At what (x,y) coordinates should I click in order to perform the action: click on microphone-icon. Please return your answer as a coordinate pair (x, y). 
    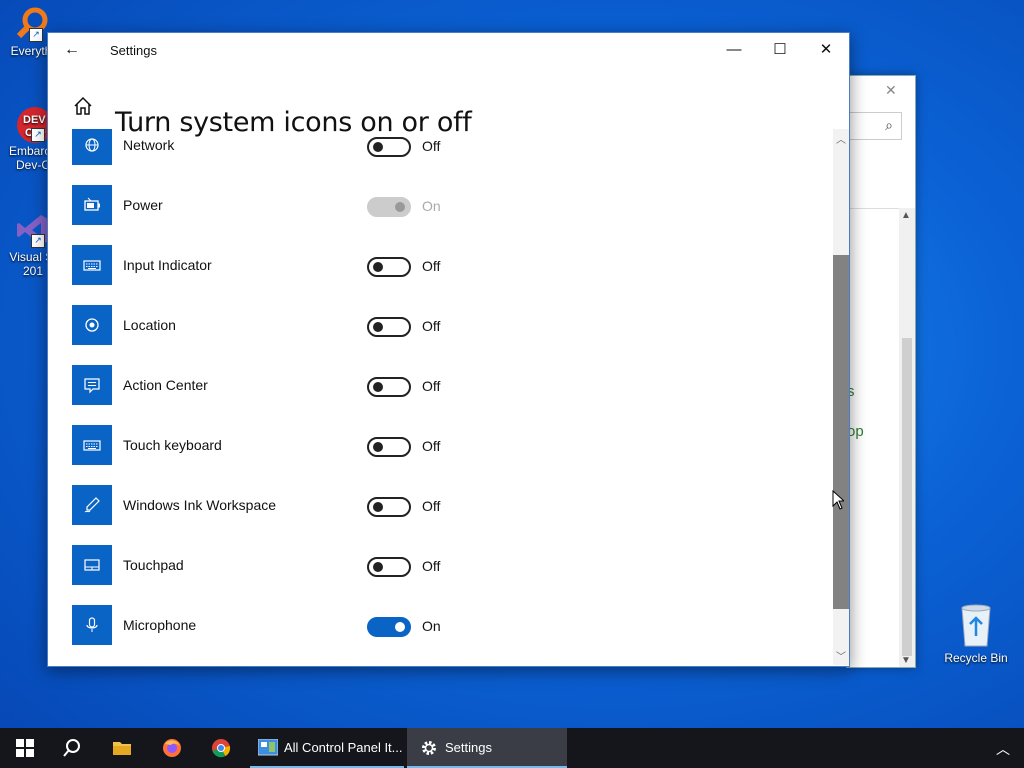
    Looking at the image, I should click on (92, 625).